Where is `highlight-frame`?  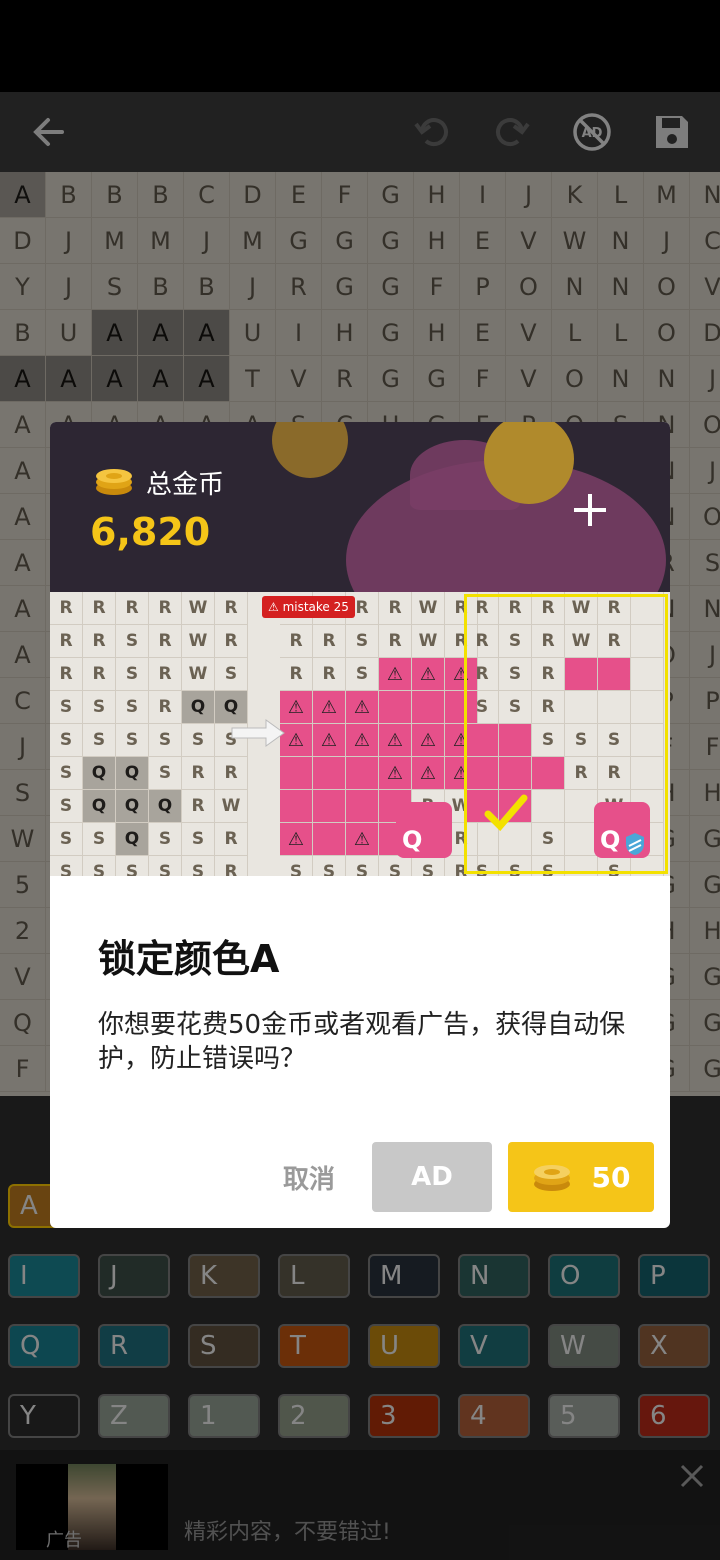 highlight-frame is located at coordinates (566, 734).